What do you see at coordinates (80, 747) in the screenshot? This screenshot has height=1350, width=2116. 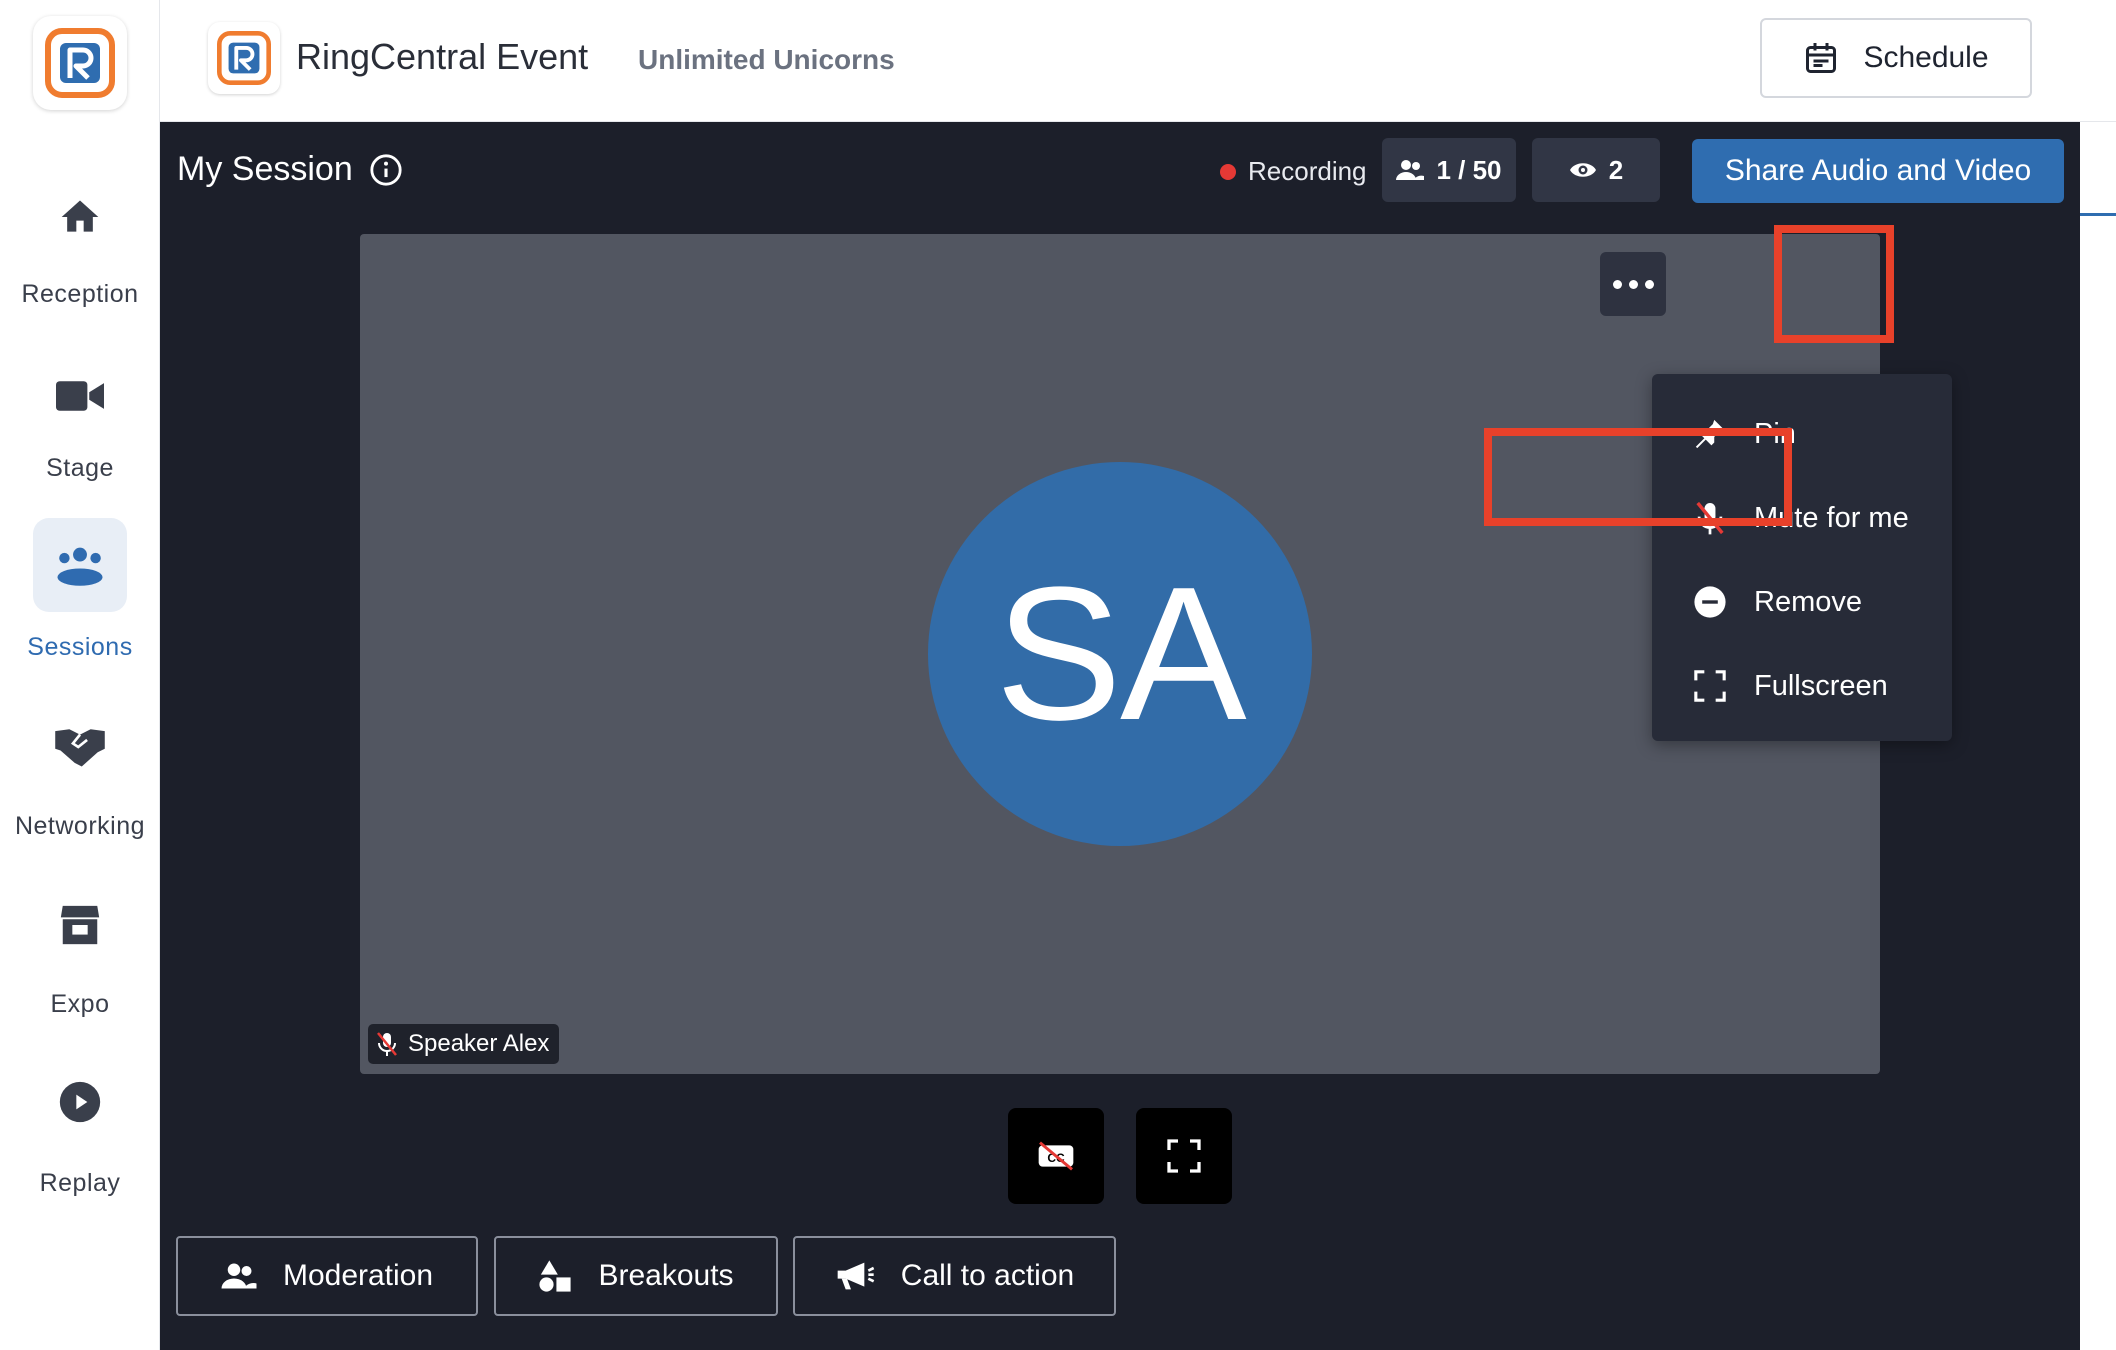 I see `handshake-icon` at bounding box center [80, 747].